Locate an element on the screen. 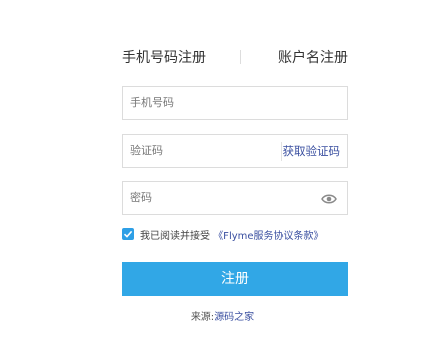  phone-field: 手机号码 is located at coordinates (235, 103).